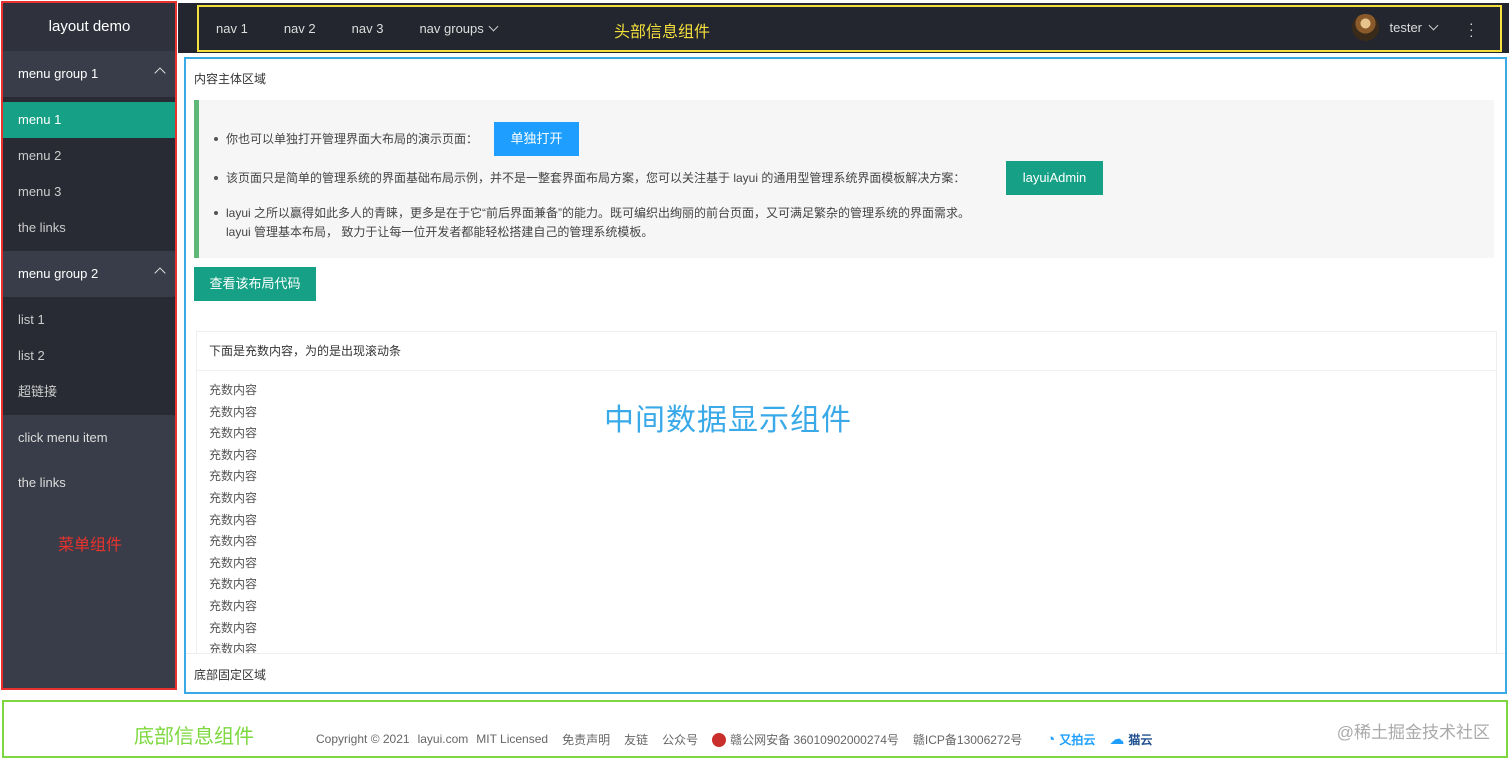 The width and height of the screenshot is (1512, 760). What do you see at coordinates (89, 482) in the screenshot?
I see `sidebar-item-the-links-2: the links` at bounding box center [89, 482].